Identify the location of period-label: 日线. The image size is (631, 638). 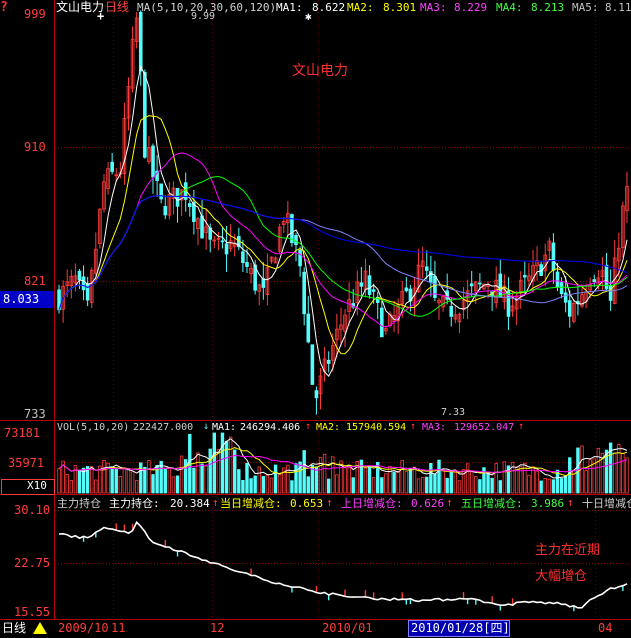
(117, 7).